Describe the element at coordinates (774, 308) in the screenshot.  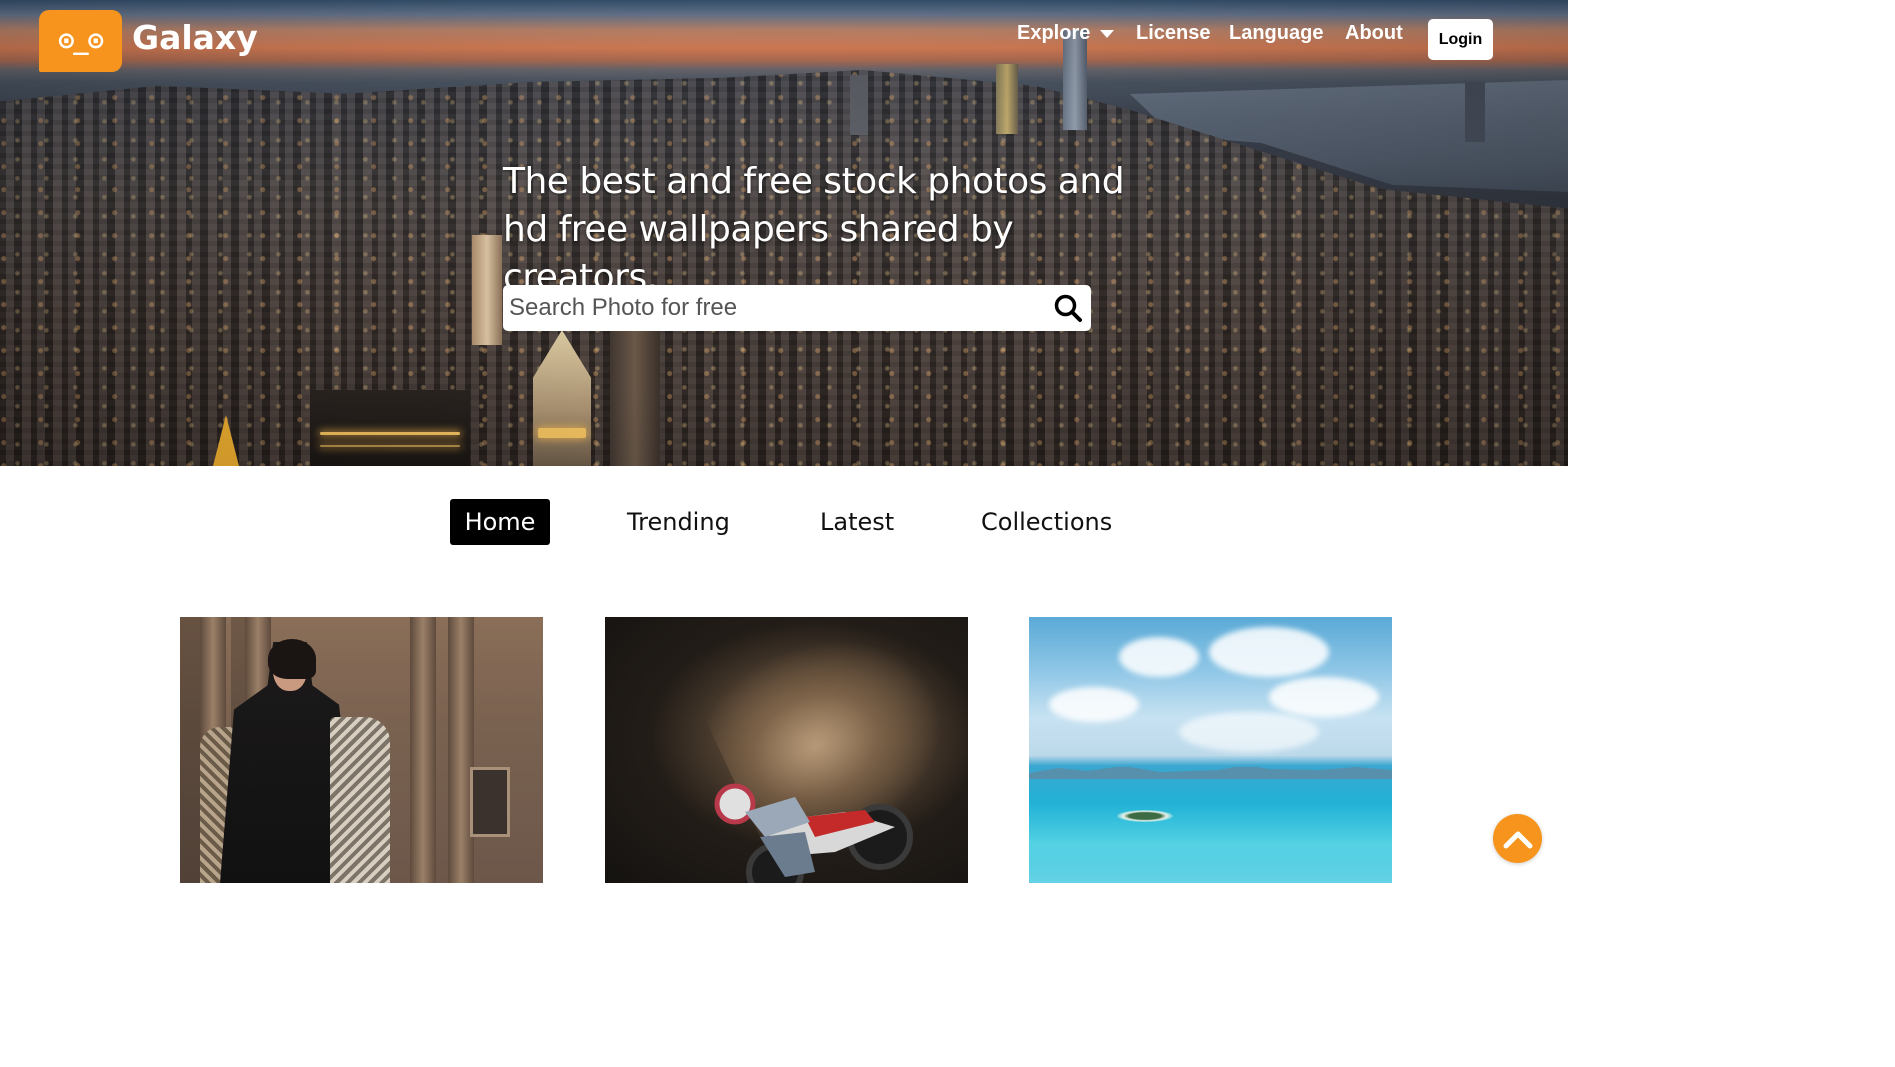
I see `search-input` at that location.